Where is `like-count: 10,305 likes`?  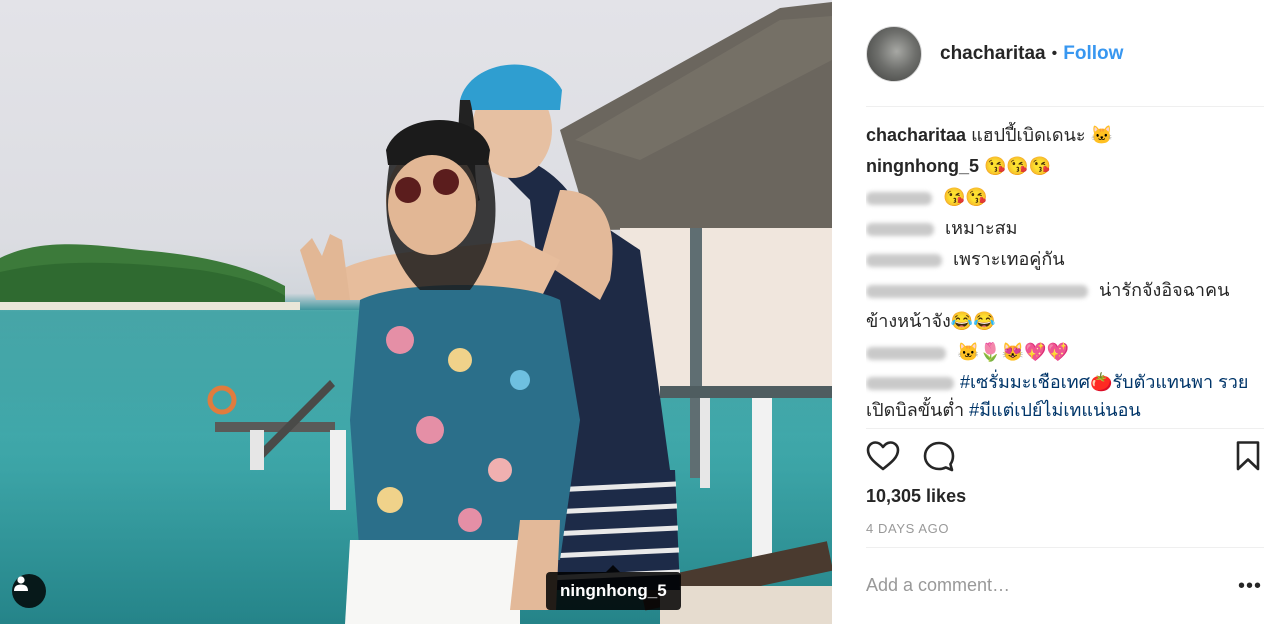
like-count: 10,305 likes is located at coordinates (916, 496).